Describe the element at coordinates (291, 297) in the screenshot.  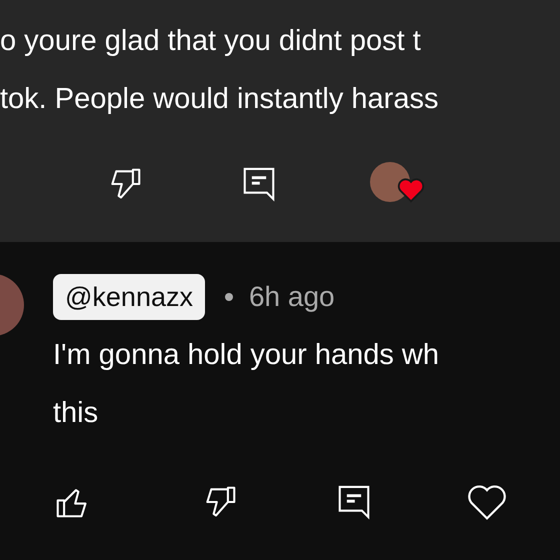
I see `comment-time: 6h ago` at that location.